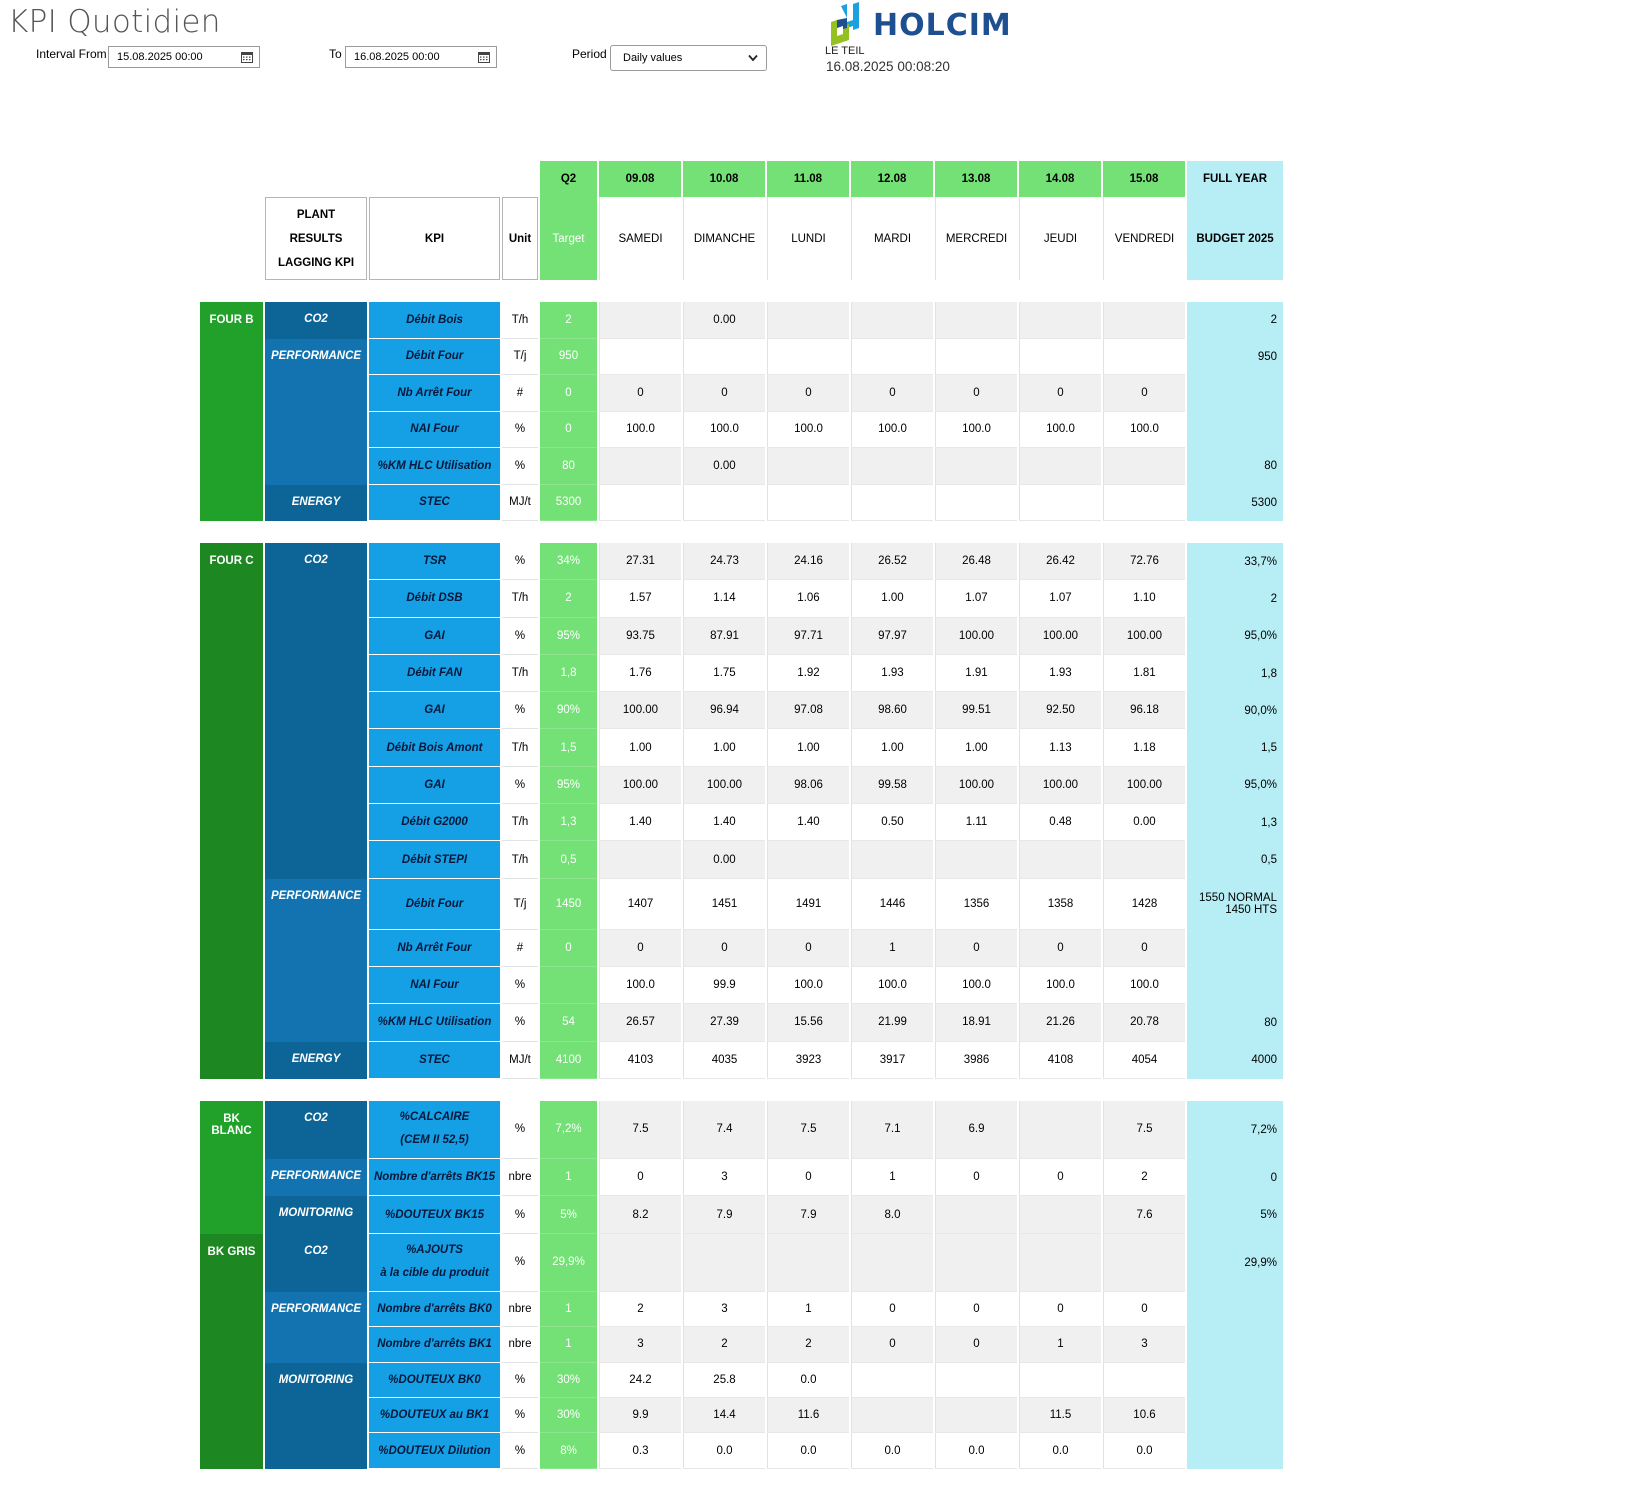 This screenshot has height=1492, width=1641. What do you see at coordinates (568, 1177) in the screenshot?
I see `kpi-target: 1` at bounding box center [568, 1177].